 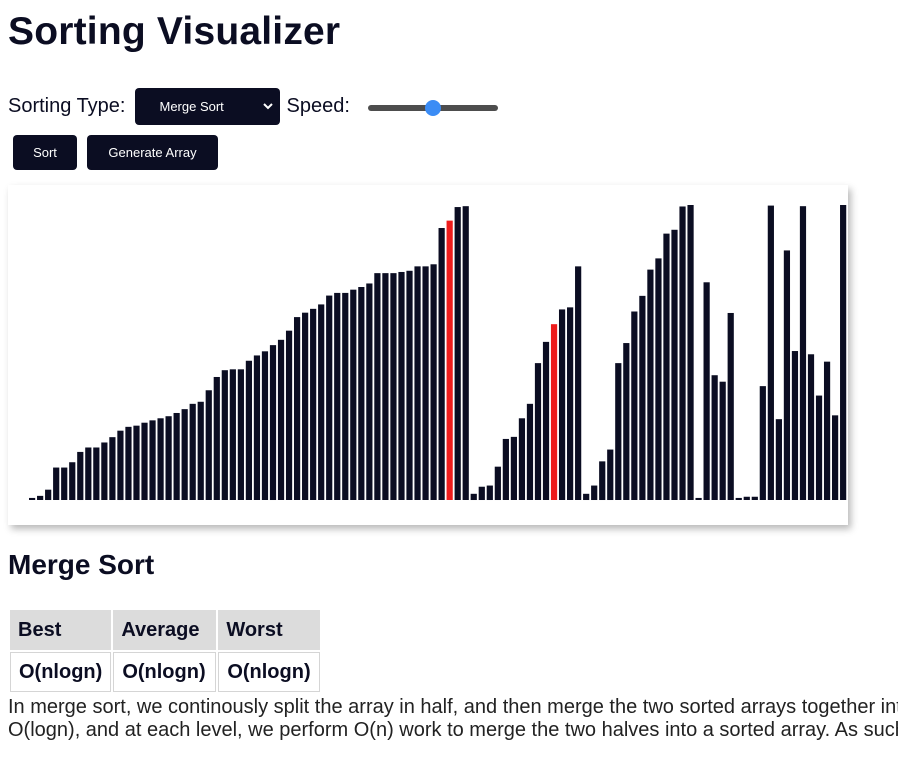 I want to click on speed-slider, so click(x=432, y=108).